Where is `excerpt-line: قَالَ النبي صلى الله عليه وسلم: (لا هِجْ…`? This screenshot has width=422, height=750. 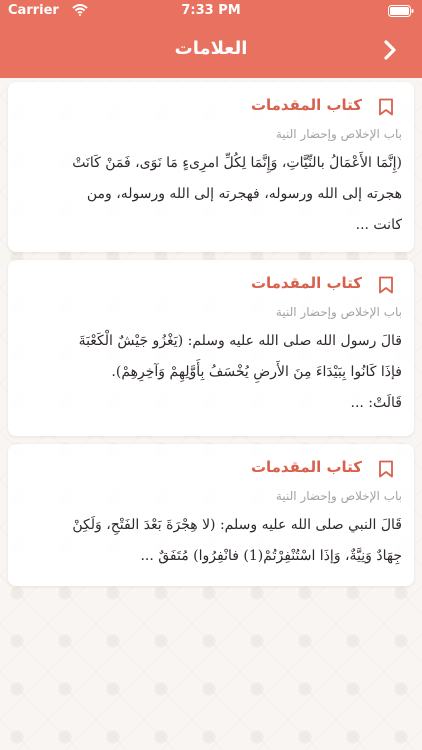
excerpt-line: قَالَ النبي صلى الله عليه وسلم: (لا هِجْ… is located at coordinates (237, 525).